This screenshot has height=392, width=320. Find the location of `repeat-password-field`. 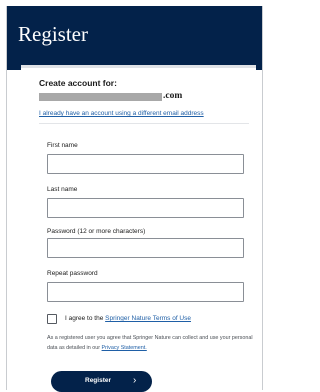

repeat-password-field is located at coordinates (145, 292).